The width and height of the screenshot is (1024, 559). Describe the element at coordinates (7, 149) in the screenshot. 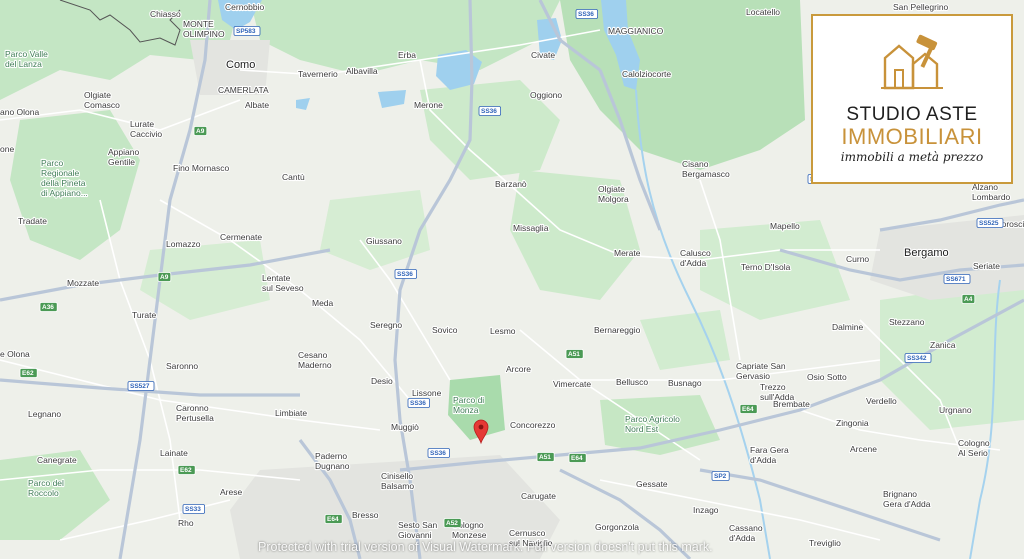

I see `label-one: one` at that location.